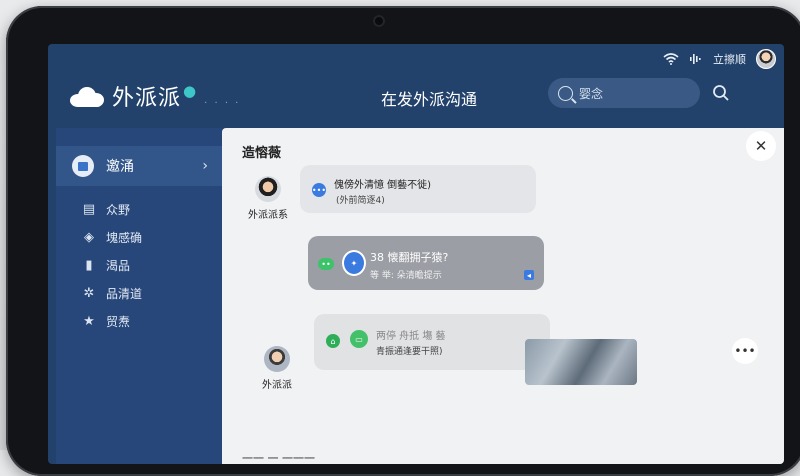 The image size is (800, 476). I want to click on status-bar: 立擦顺, so click(719, 59).